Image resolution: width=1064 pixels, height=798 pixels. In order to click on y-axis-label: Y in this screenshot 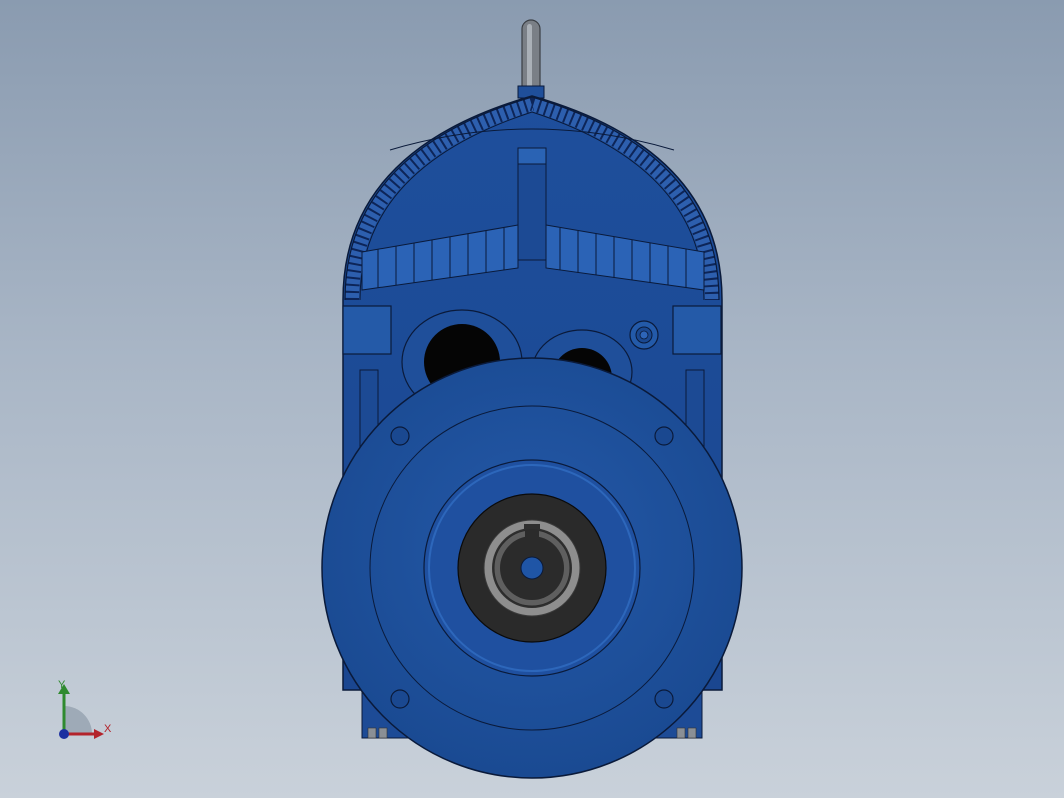, I will do `click(62, 685)`.